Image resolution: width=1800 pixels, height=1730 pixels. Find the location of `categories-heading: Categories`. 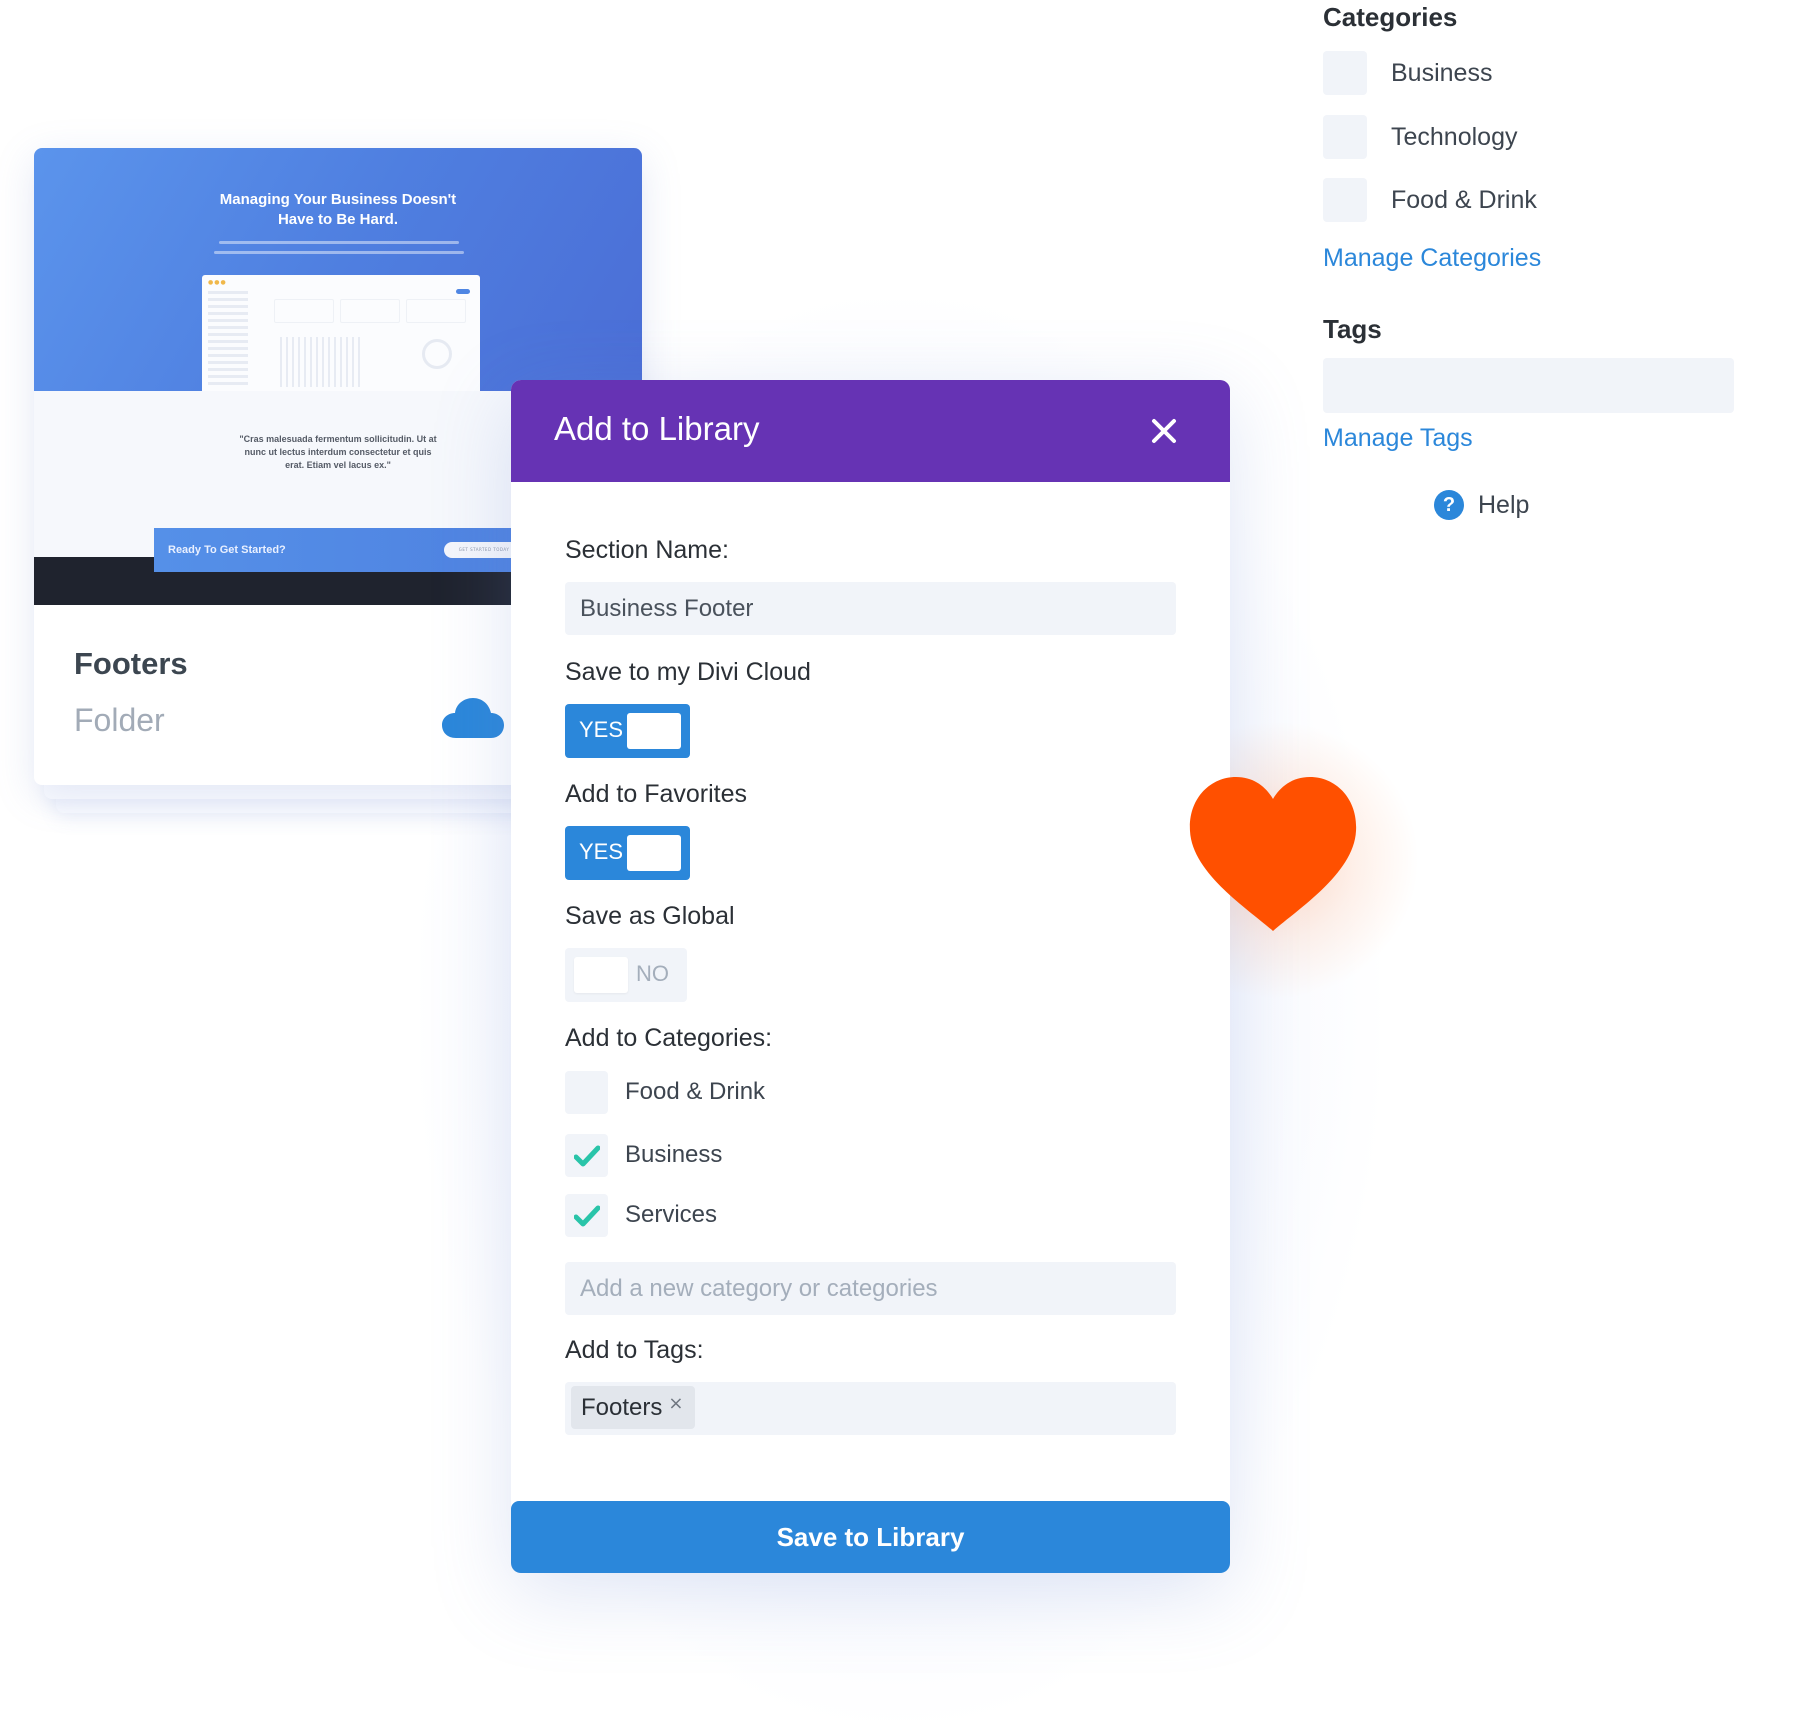

categories-heading: Categories is located at coordinates (1390, 17).